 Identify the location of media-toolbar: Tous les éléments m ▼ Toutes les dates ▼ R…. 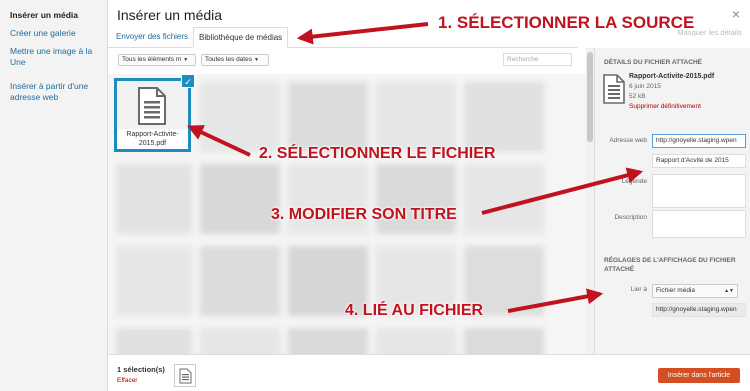
(347, 61).